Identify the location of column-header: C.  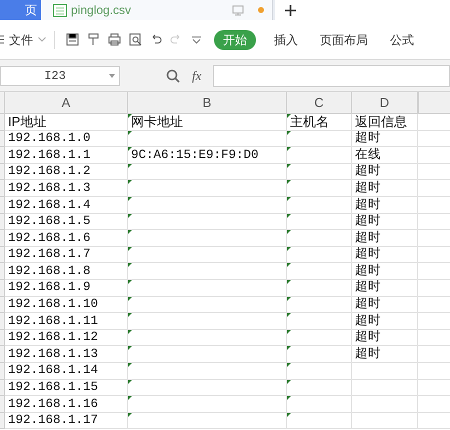
(319, 102).